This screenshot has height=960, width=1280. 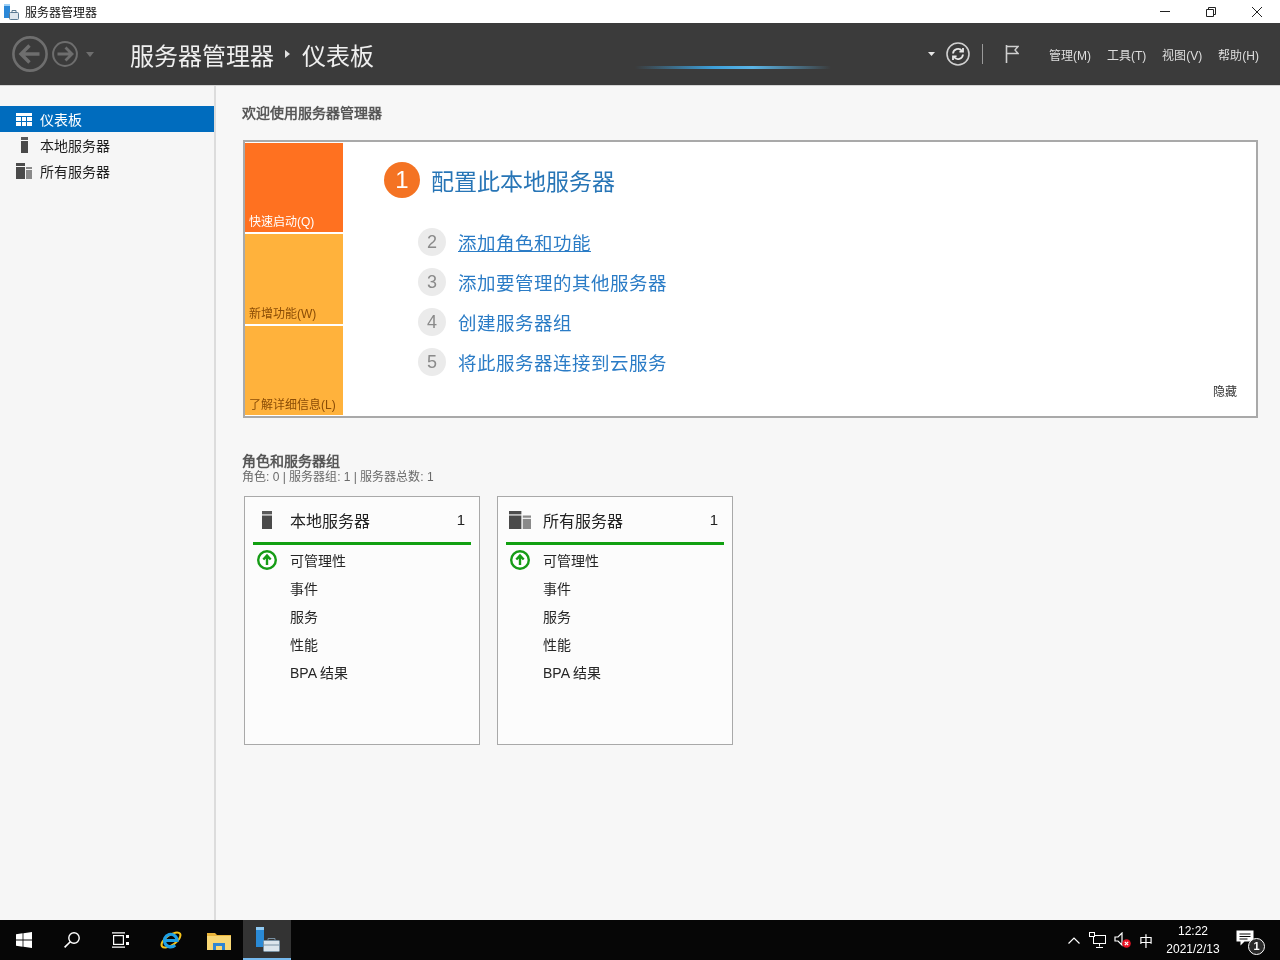 What do you see at coordinates (1070, 54) in the screenshot?
I see `menu-item: 管理(M)` at bounding box center [1070, 54].